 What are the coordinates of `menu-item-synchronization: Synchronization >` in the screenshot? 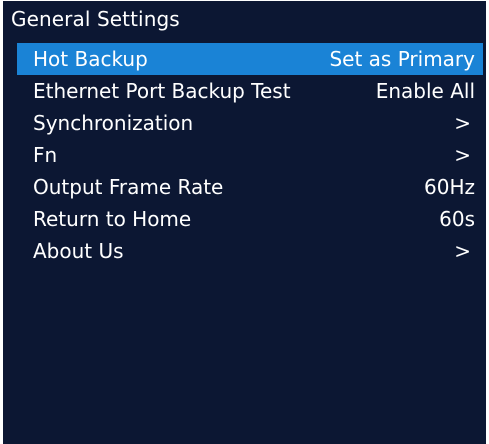 It's located at (250, 123).